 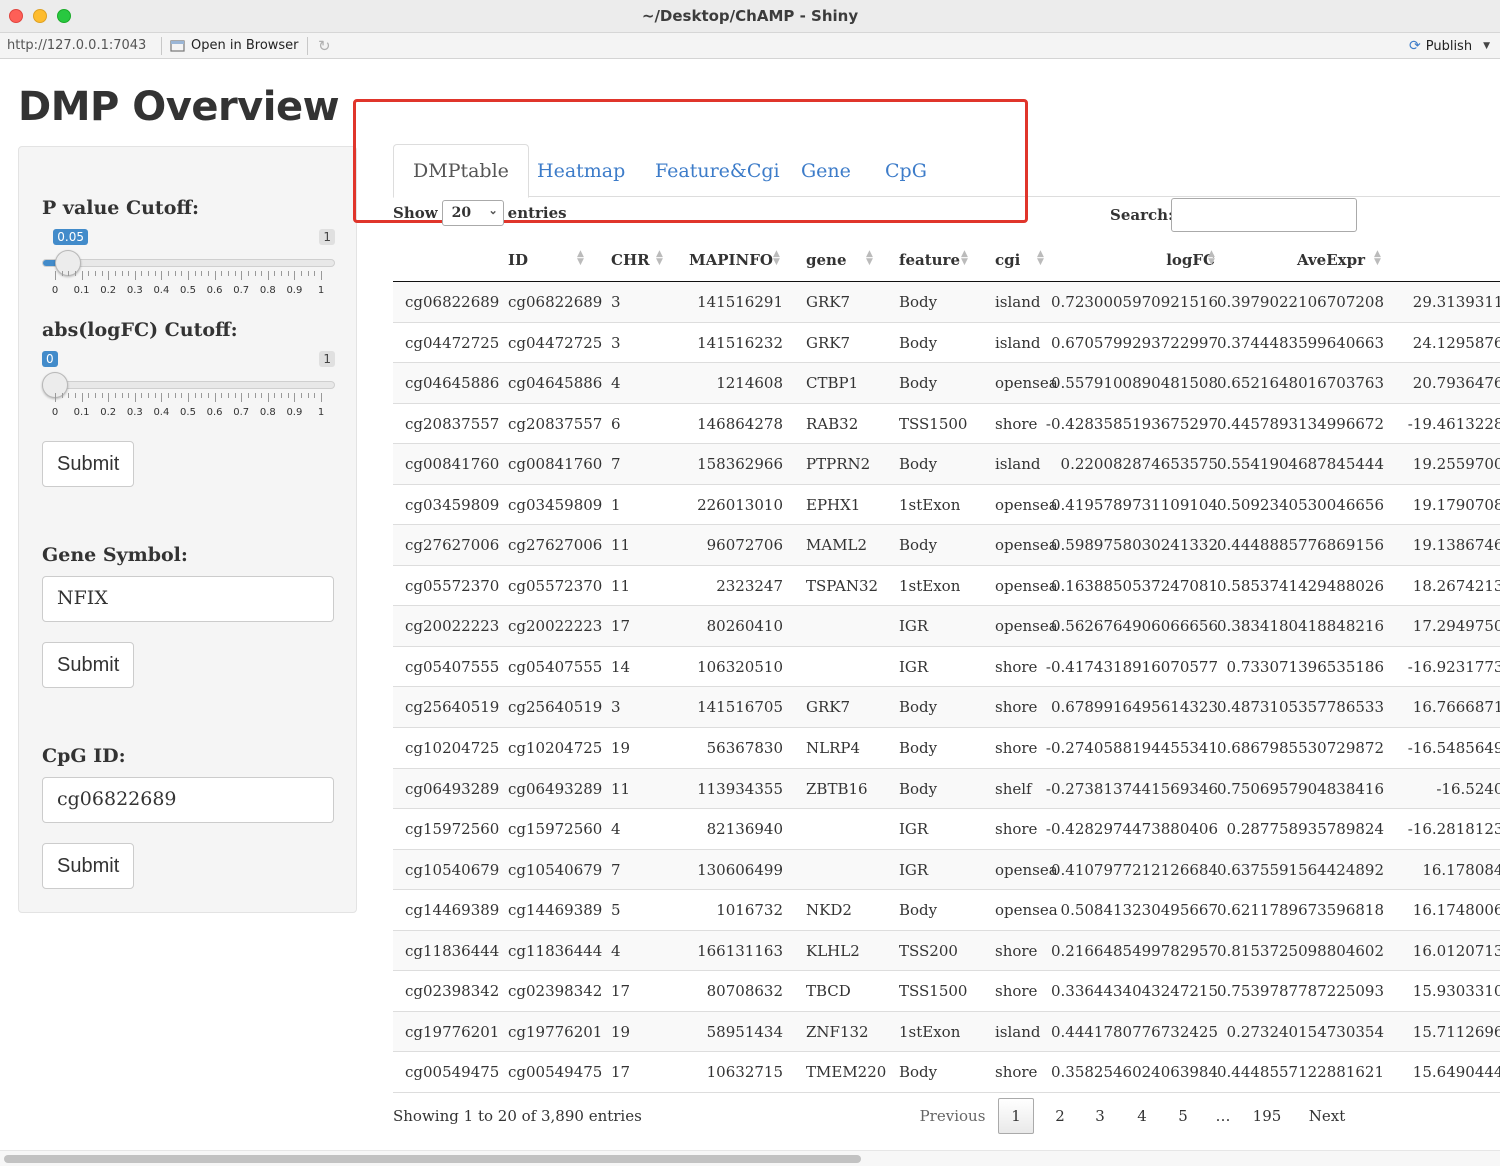 I want to click on entries-select: 20 ⌄, so click(x=472, y=213).